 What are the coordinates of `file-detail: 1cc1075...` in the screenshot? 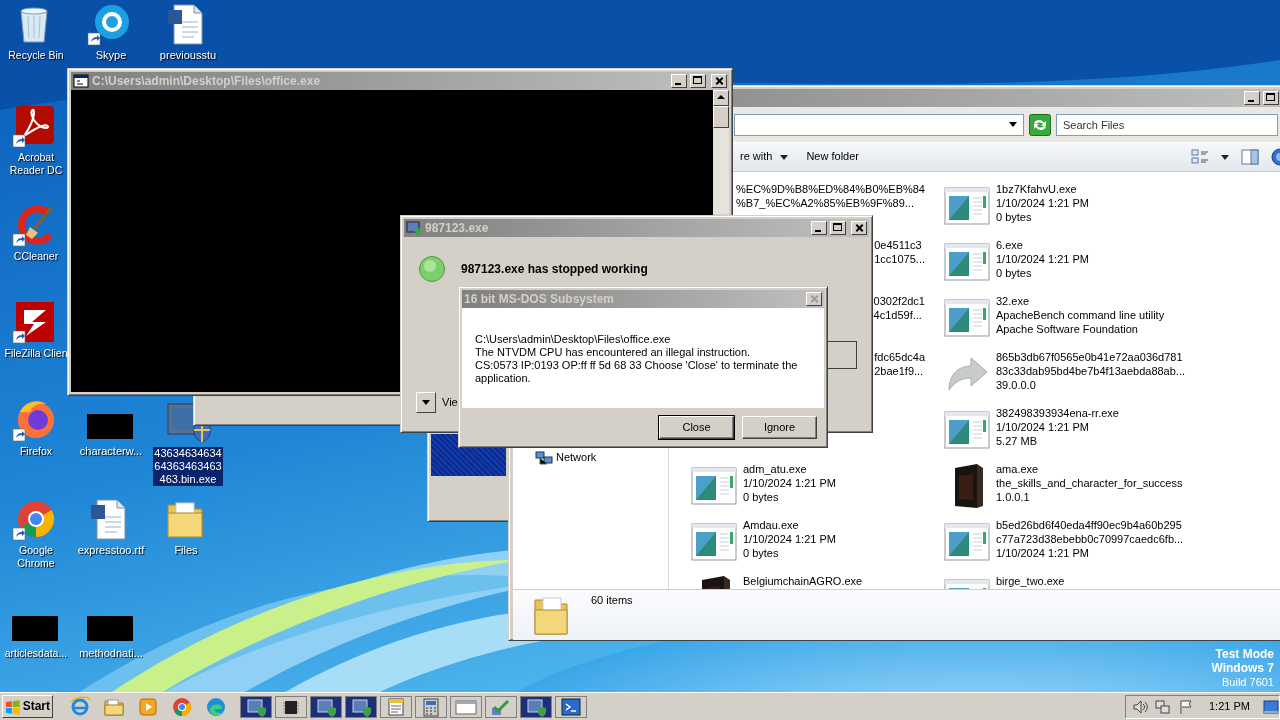 It's located at (899, 259).